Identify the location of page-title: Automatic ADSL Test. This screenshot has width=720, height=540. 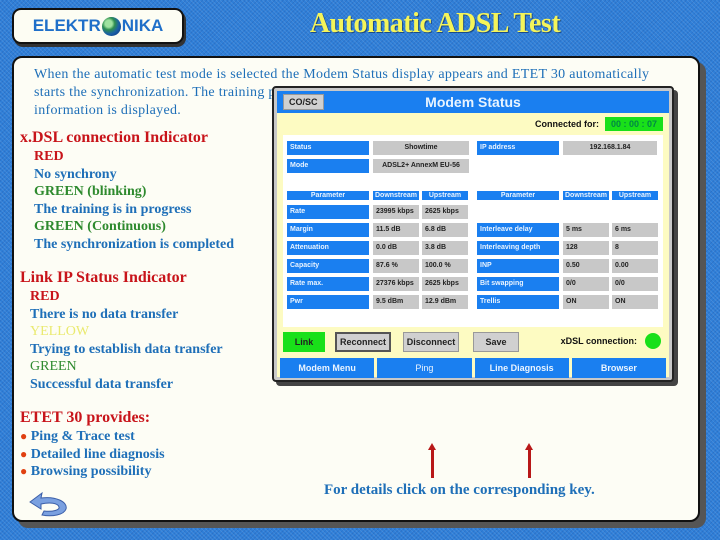
(435, 23).